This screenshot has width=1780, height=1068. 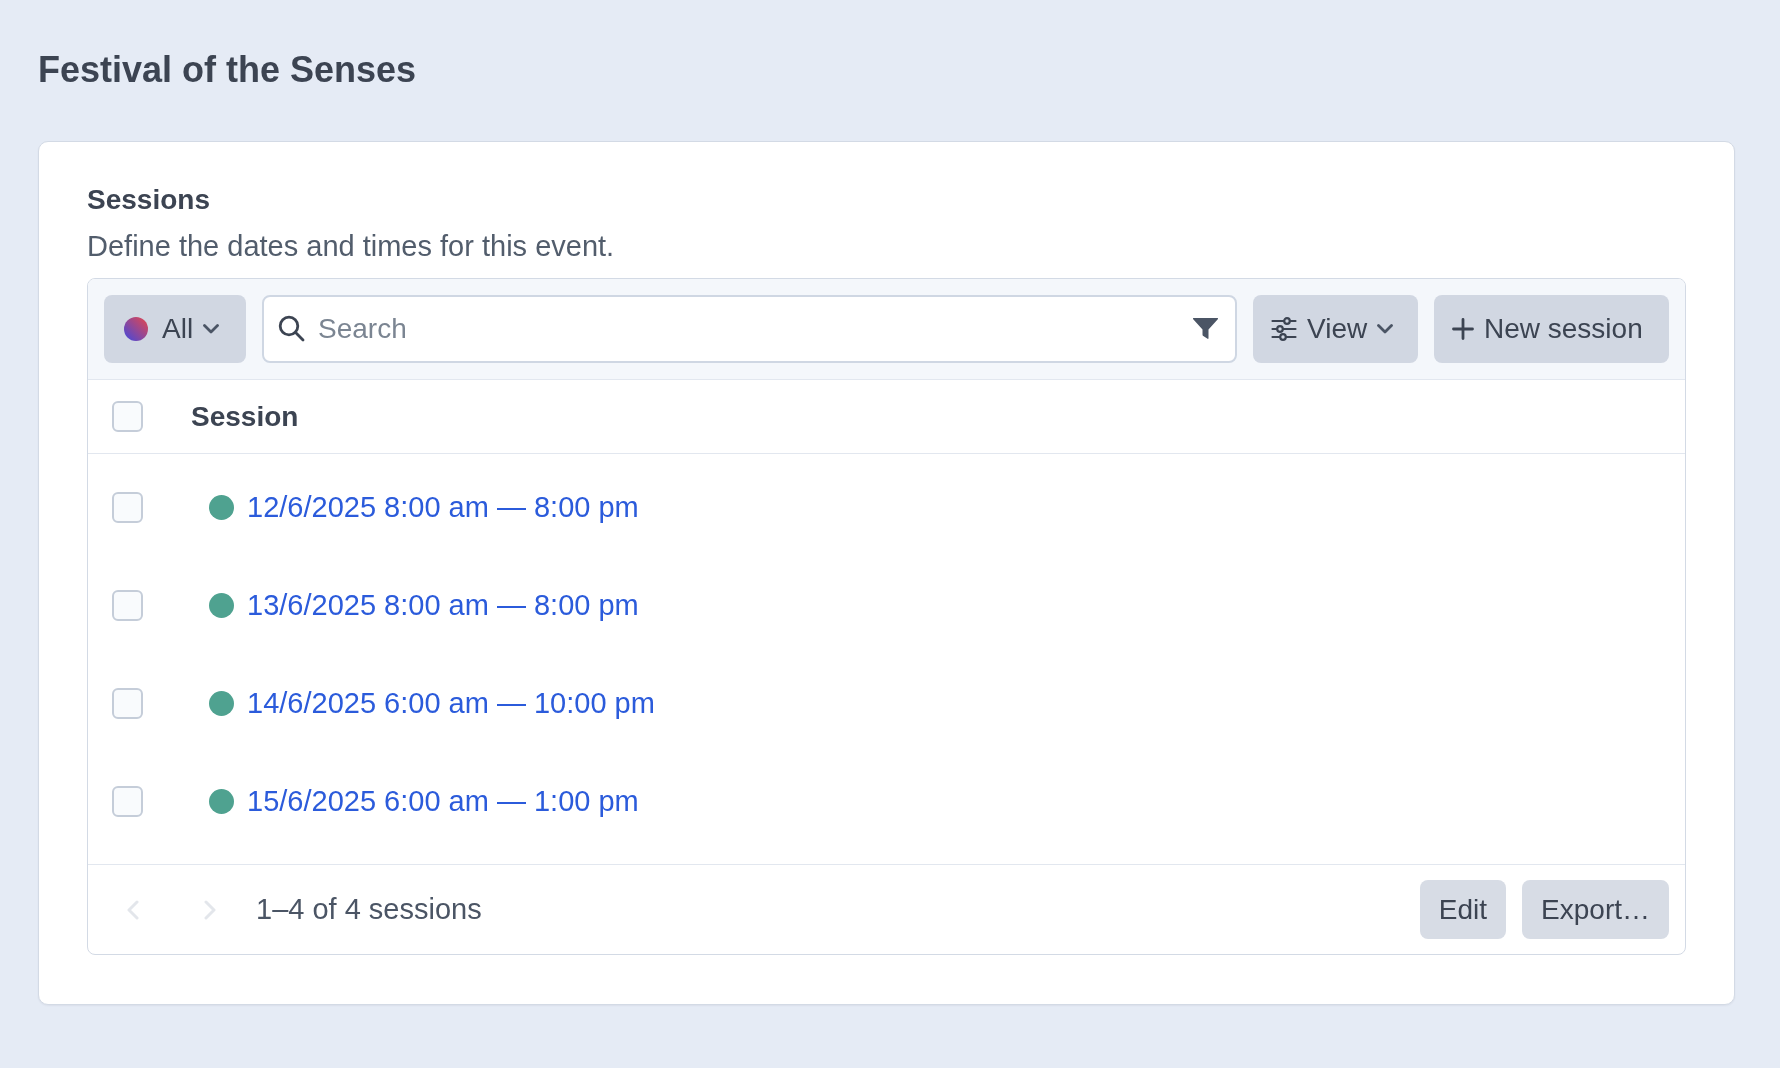 I want to click on chevron-right-icon, so click(x=210, y=909).